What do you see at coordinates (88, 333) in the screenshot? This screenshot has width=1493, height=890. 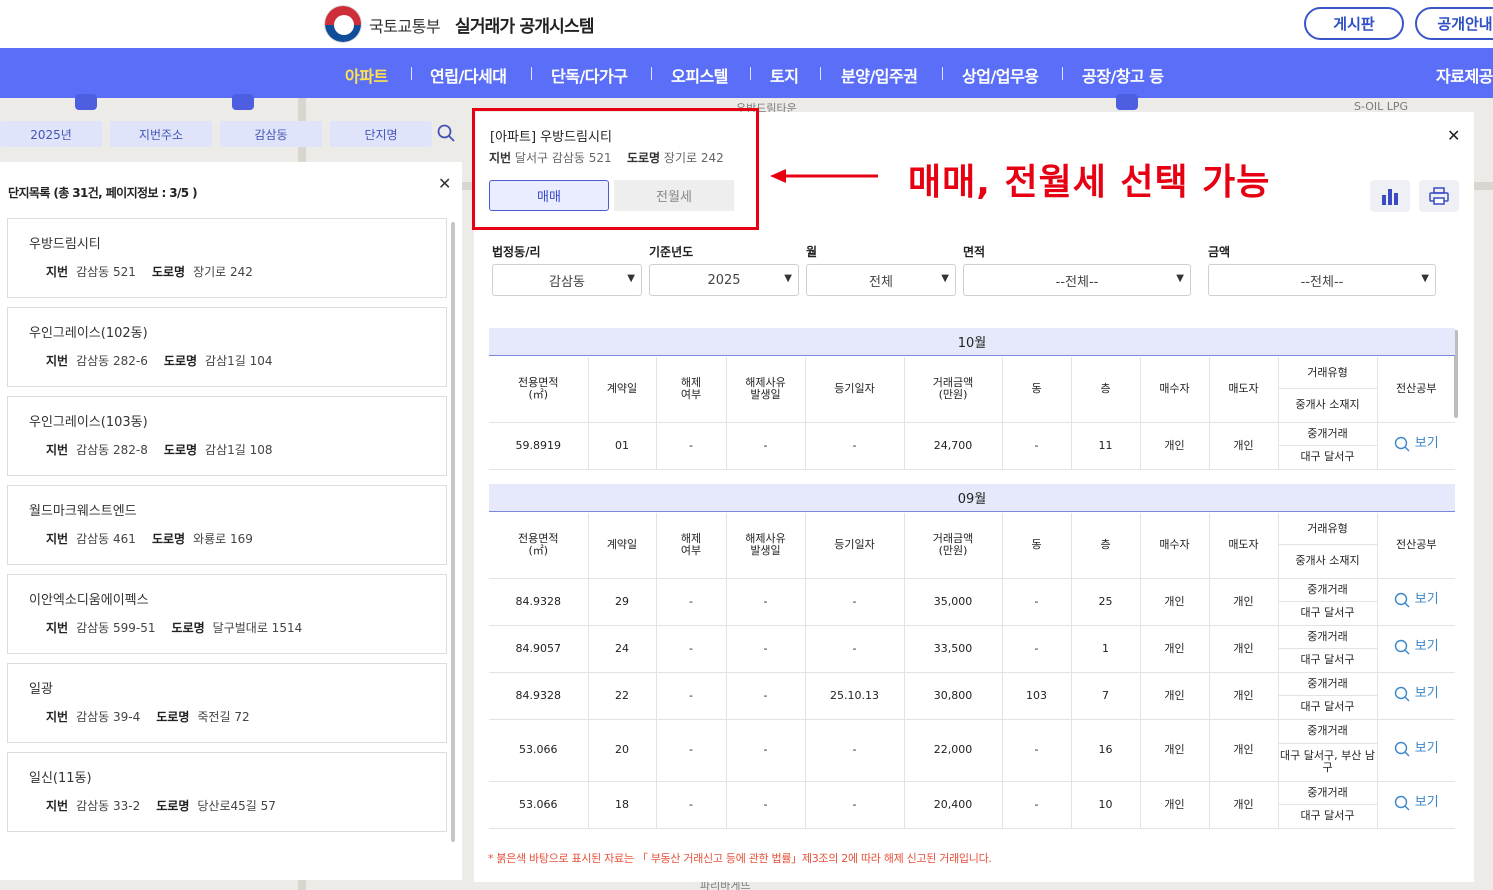 I see `complex-name: 우인그레이스(102동)` at bounding box center [88, 333].